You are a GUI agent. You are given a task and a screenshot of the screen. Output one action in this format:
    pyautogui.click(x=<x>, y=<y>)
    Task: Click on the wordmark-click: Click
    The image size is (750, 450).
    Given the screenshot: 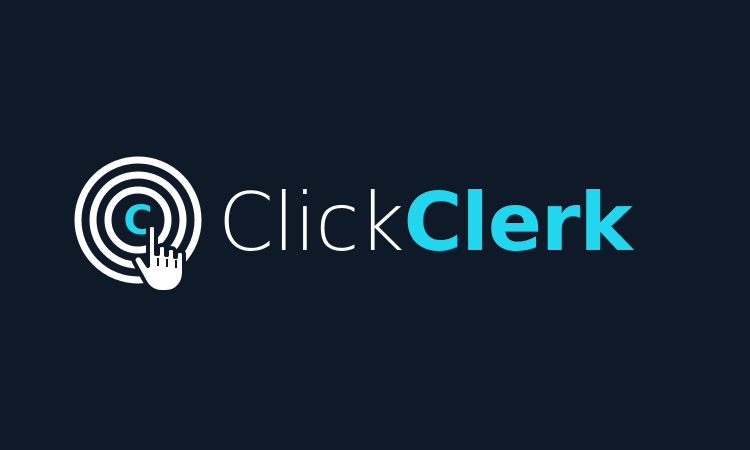 What is the action you would take?
    pyautogui.click(x=311, y=222)
    